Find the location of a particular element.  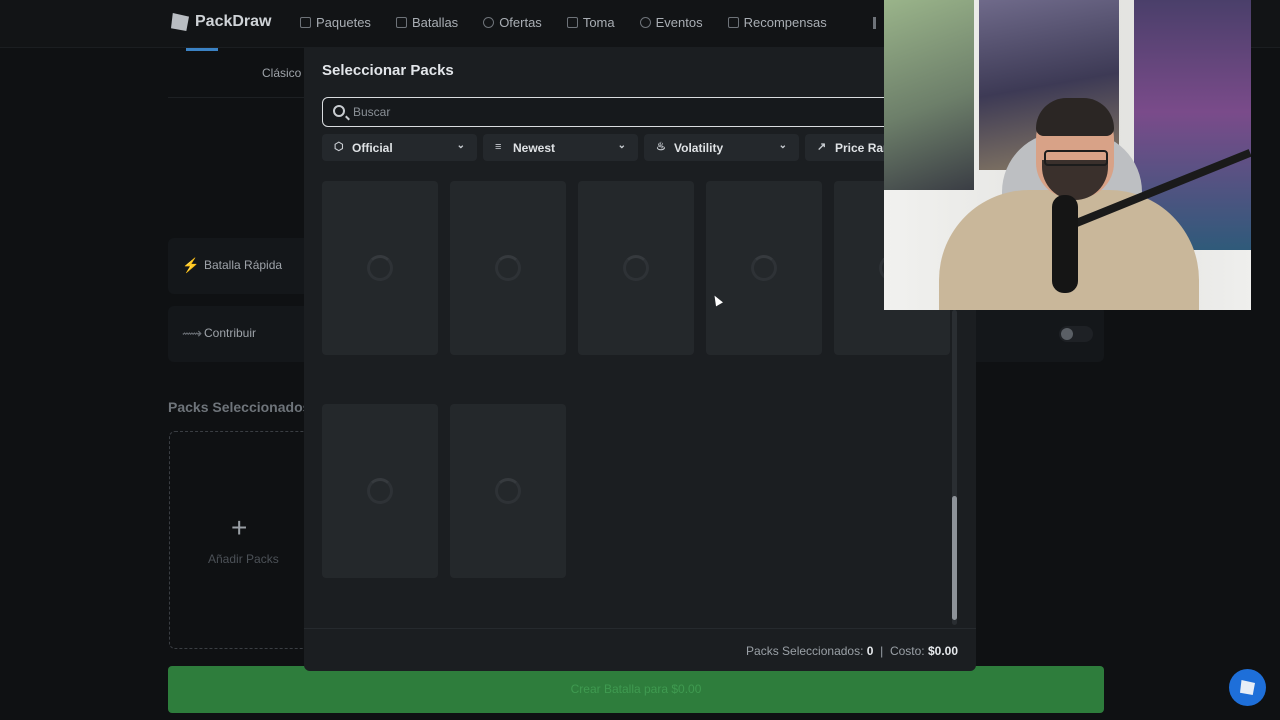

nav-item-label: Ofertas is located at coordinates (520, 22).